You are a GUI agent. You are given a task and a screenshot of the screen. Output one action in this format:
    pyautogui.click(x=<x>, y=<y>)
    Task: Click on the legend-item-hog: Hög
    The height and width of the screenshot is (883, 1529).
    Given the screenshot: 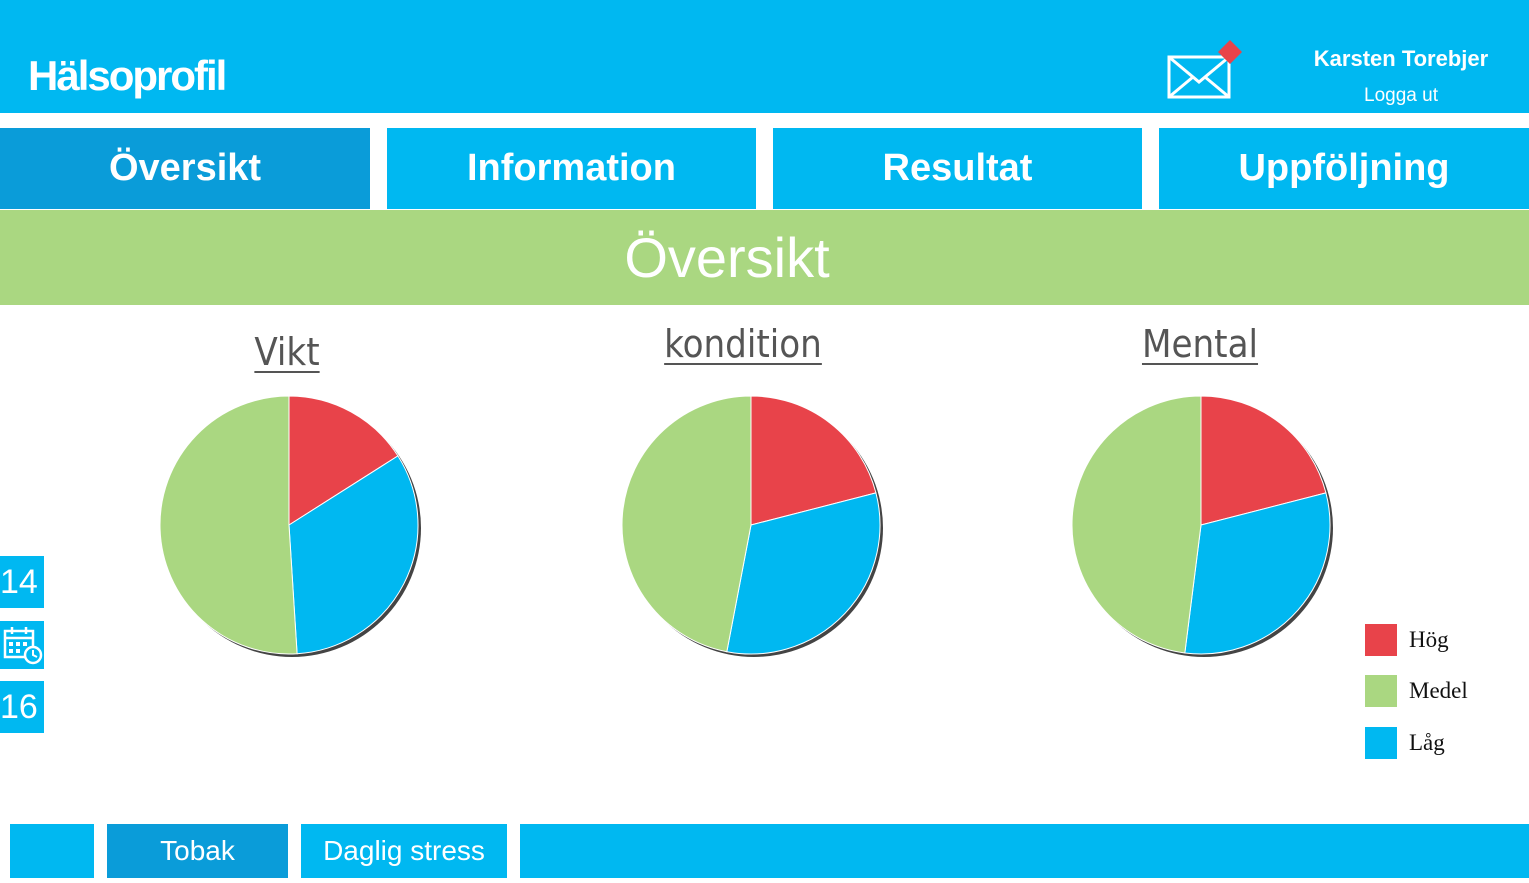 What is the action you would take?
    pyautogui.click(x=1407, y=640)
    